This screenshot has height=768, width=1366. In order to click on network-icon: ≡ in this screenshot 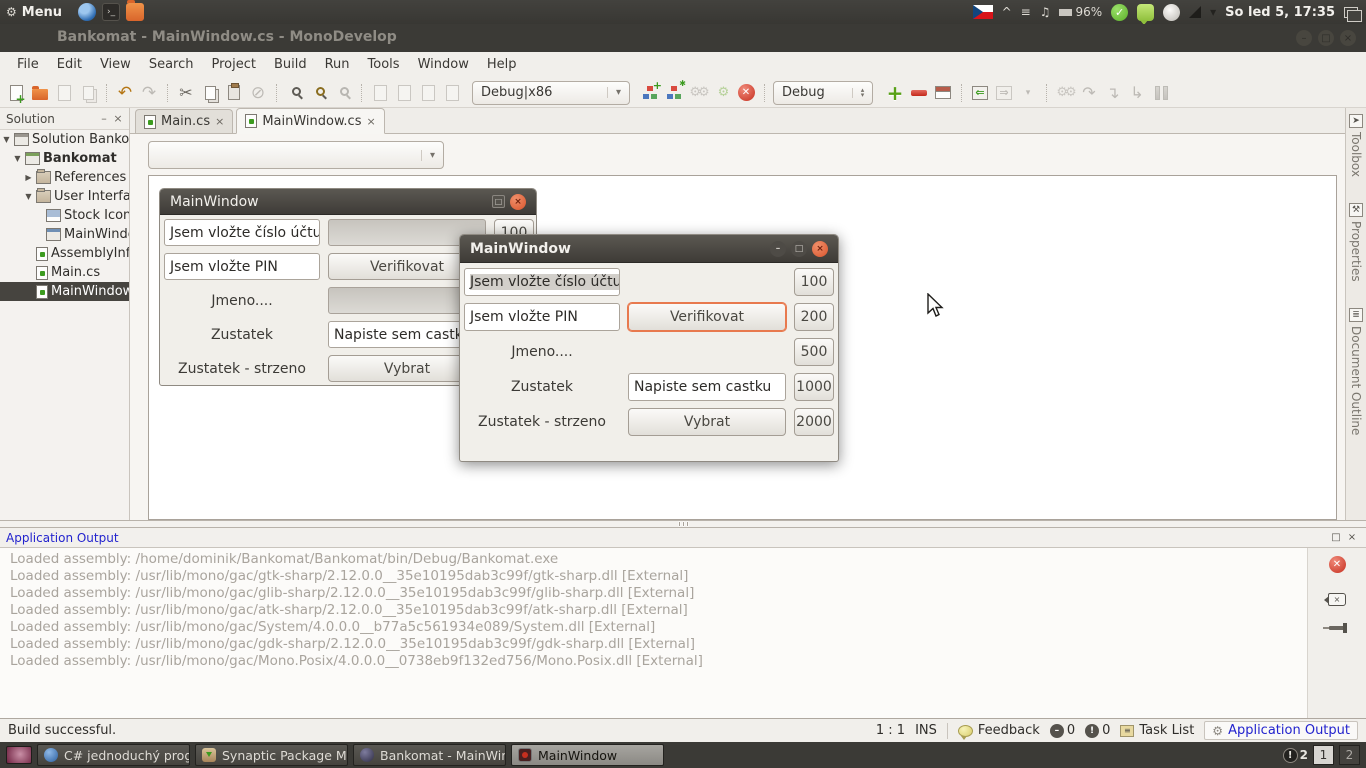, I will do `click(1026, 12)`.